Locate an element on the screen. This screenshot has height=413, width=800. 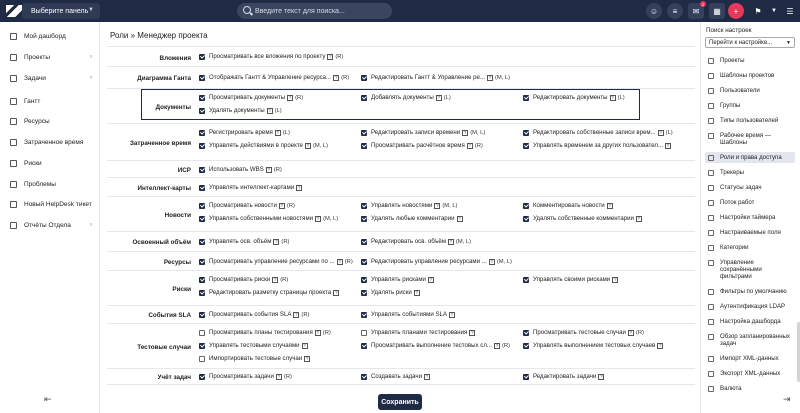
sidebar-item: Гантт is located at coordinates (50, 101).